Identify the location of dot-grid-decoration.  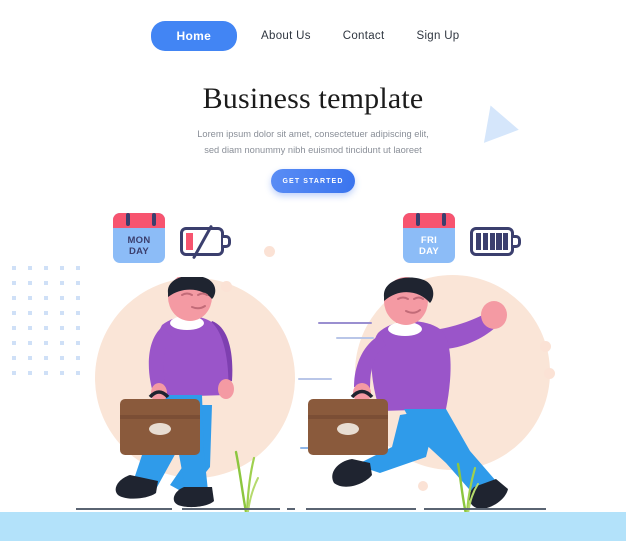
(52, 326).